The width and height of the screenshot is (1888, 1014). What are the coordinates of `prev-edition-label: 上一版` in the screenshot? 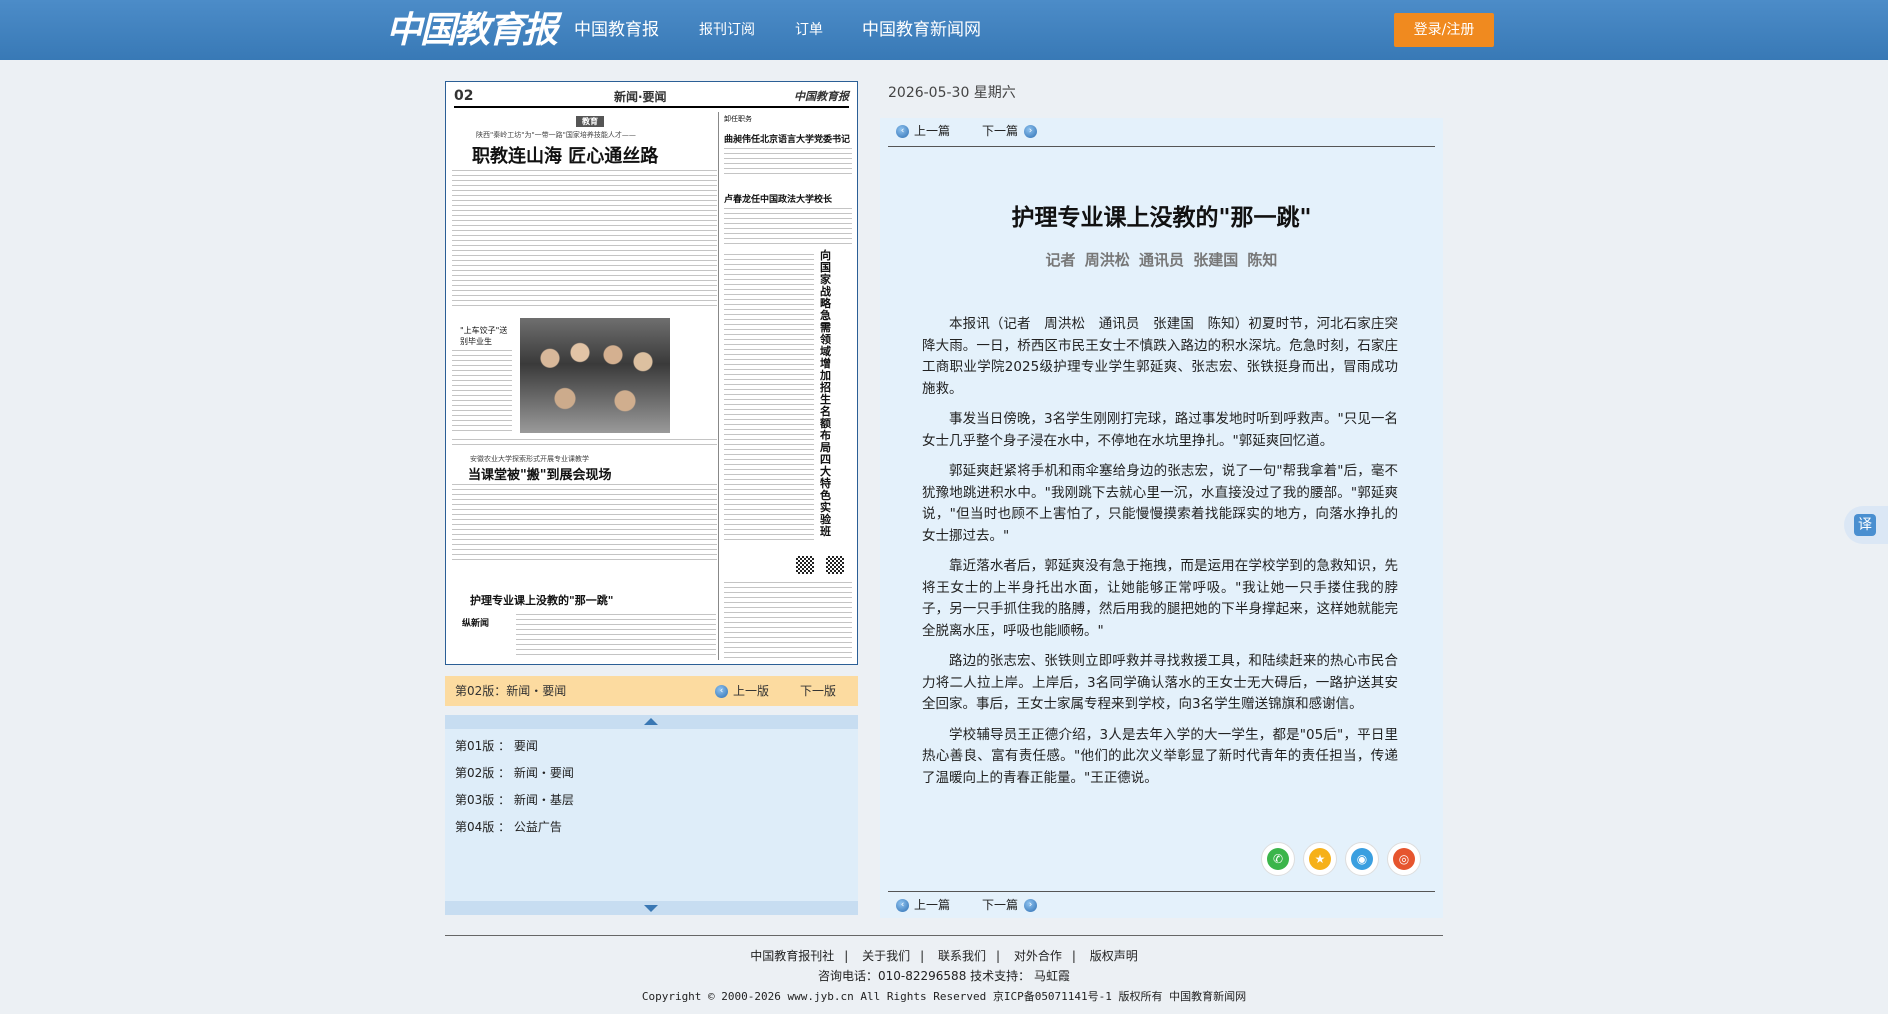 It's located at (751, 691).